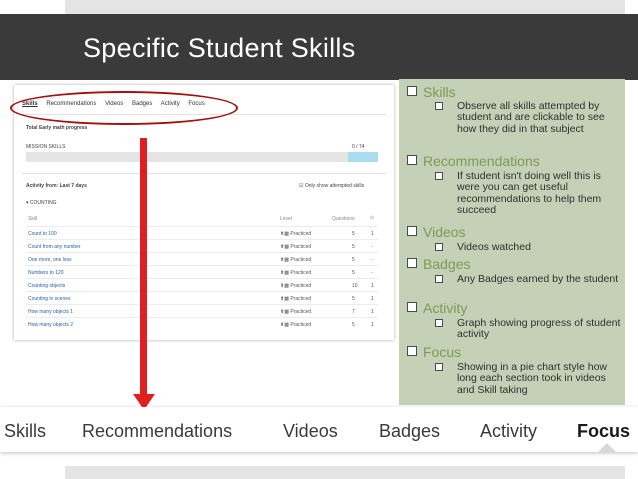 The image size is (638, 479). Describe the element at coordinates (46, 286) in the screenshot. I see `skill-link: Counting objects` at that location.